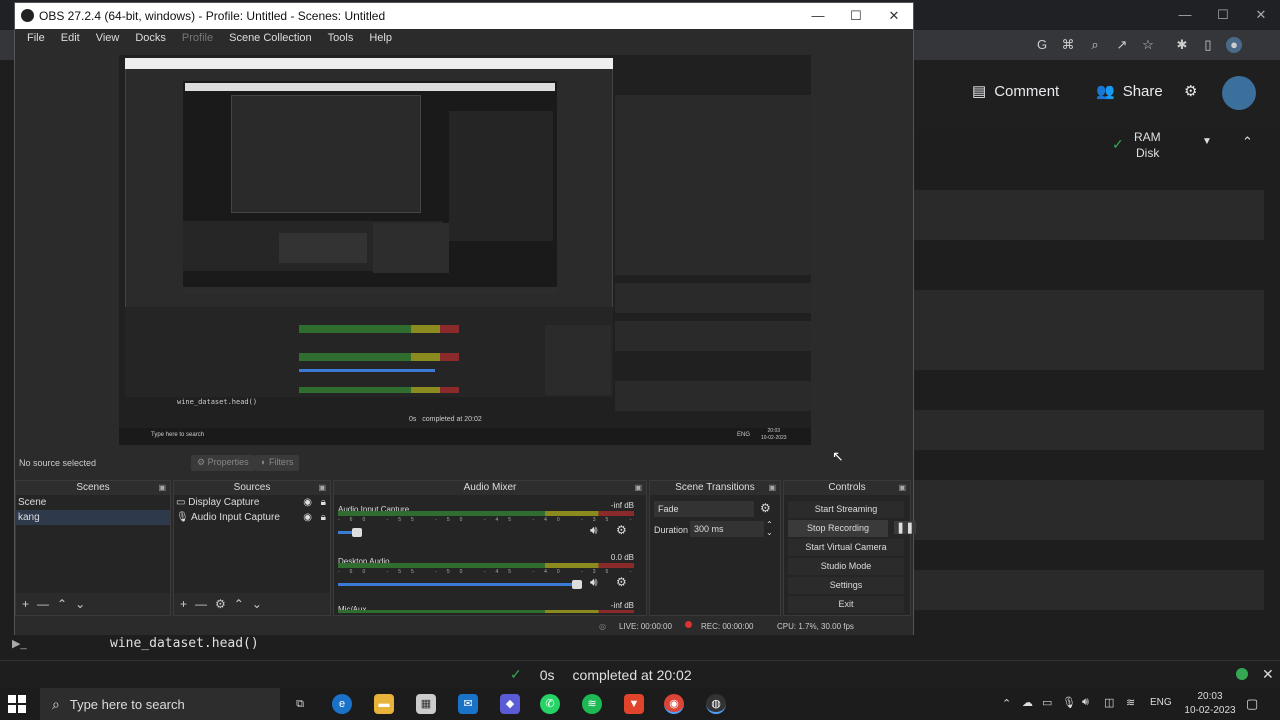 The width and height of the screenshot is (1280, 720). I want to click on store-icon: ▦, so click(426, 704).